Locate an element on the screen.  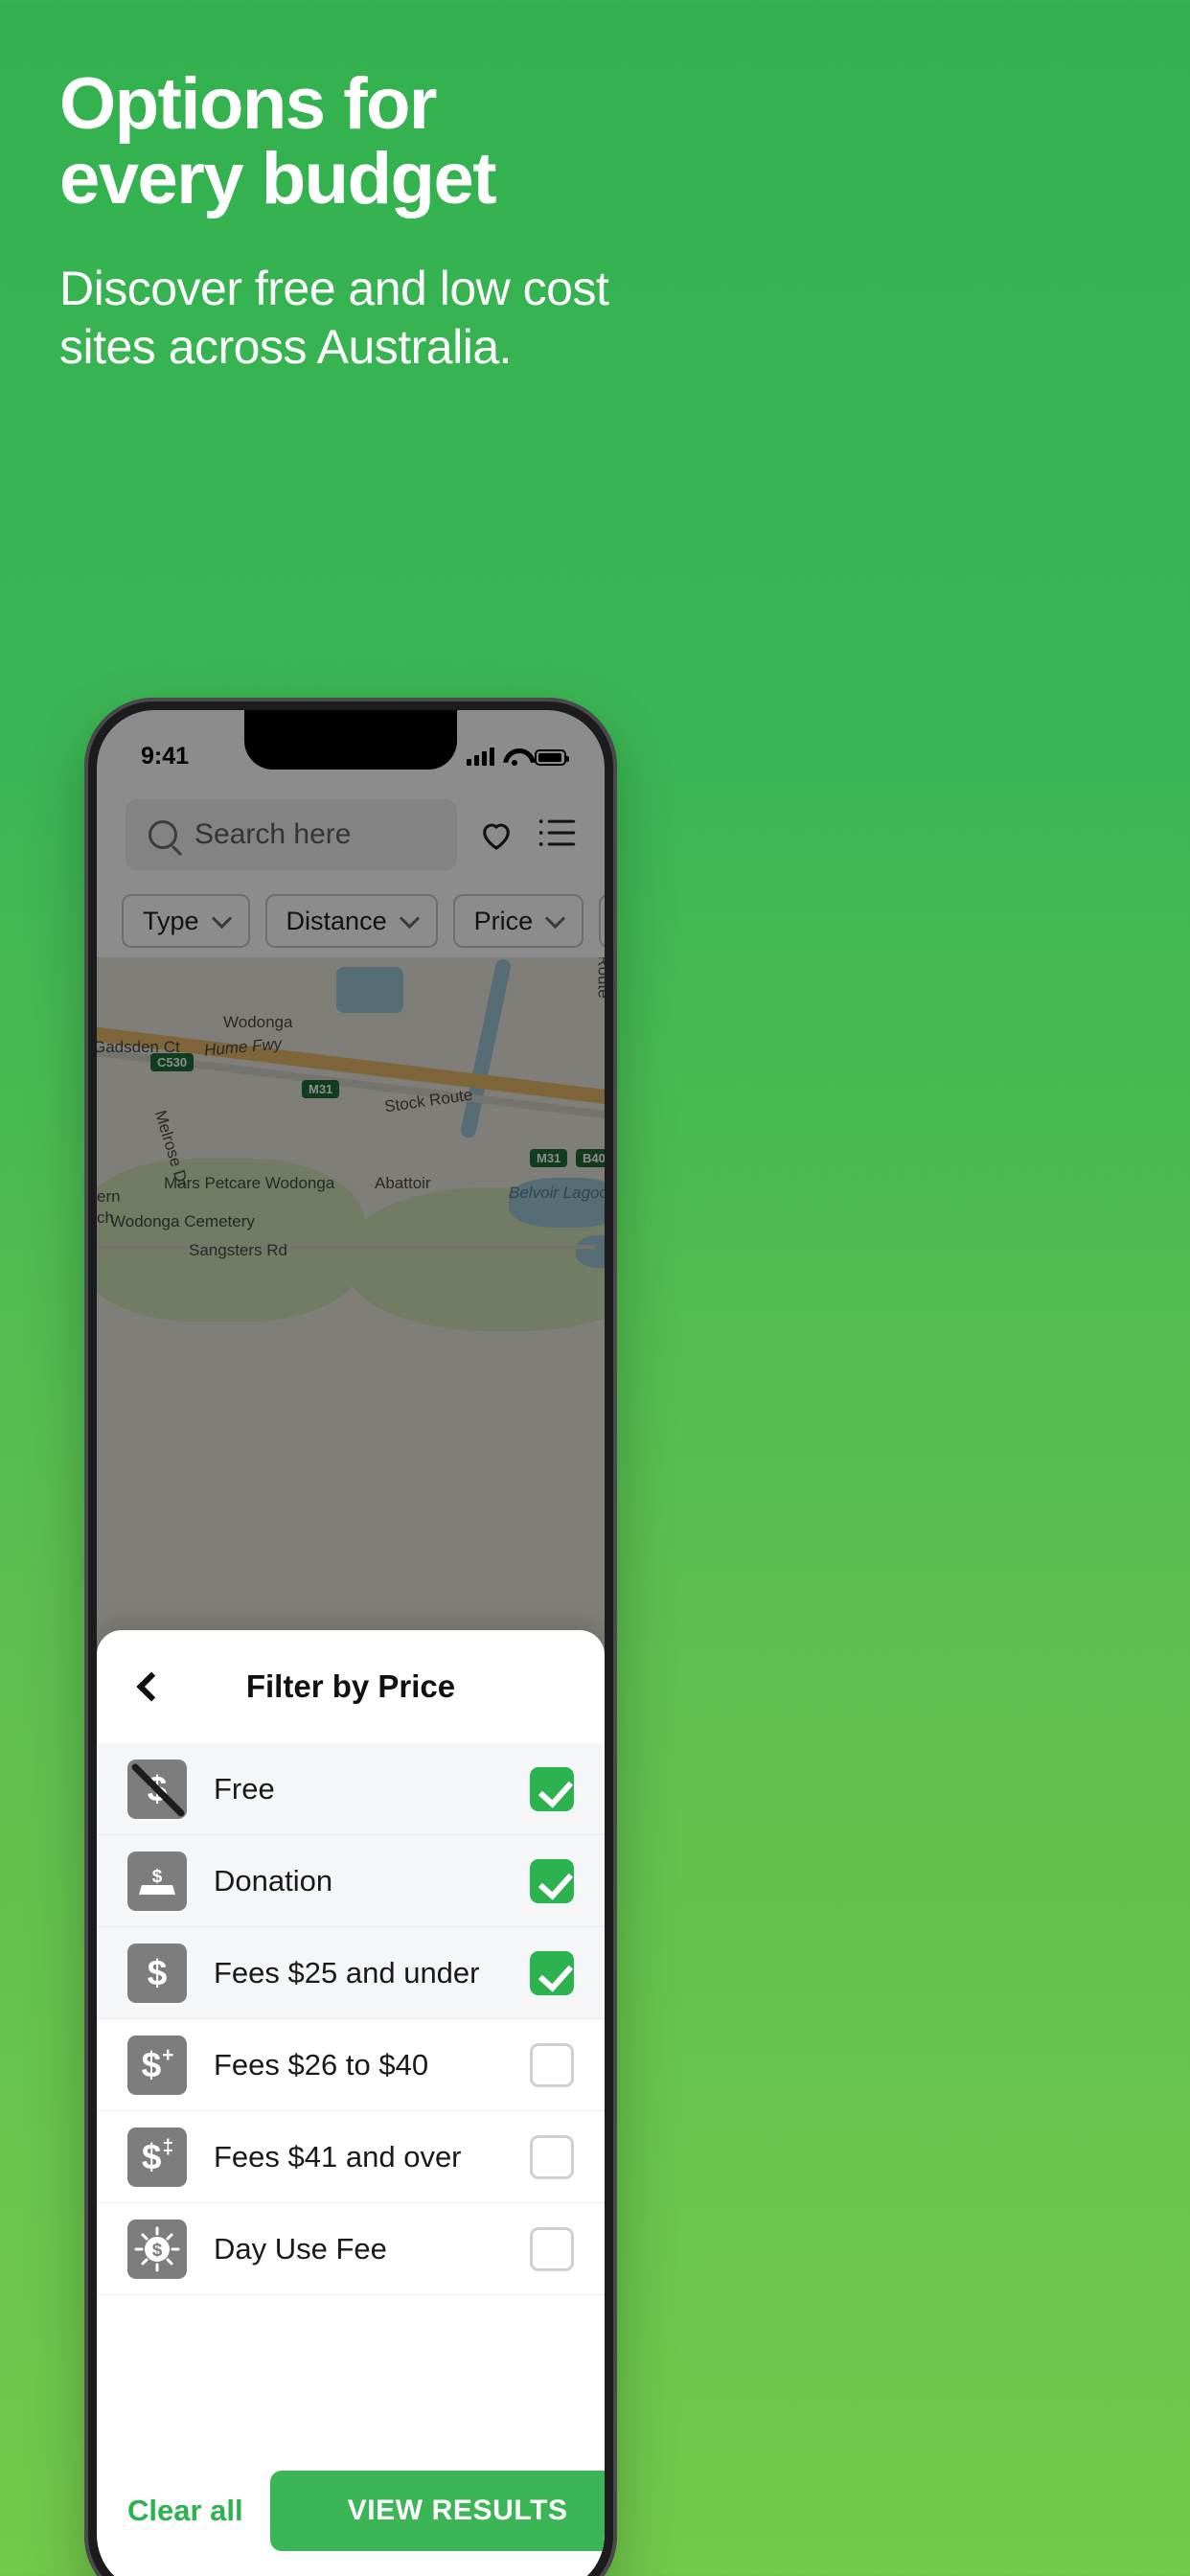
clear-all-button: Clear all is located at coordinates (185, 2511).